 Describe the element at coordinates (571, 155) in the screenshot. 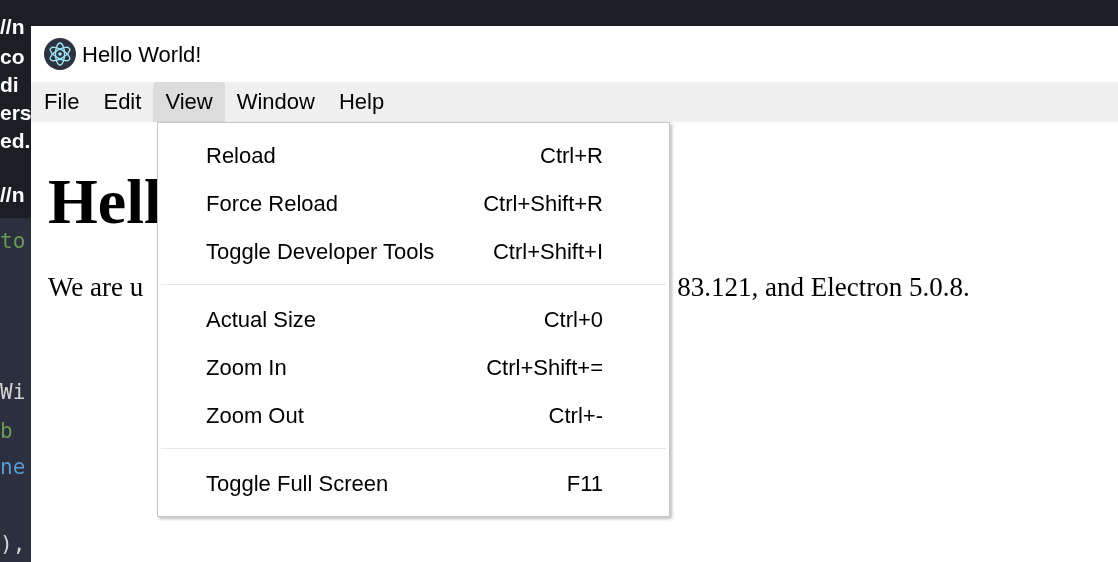

I see `shortcut-text: Ctrl+R` at that location.